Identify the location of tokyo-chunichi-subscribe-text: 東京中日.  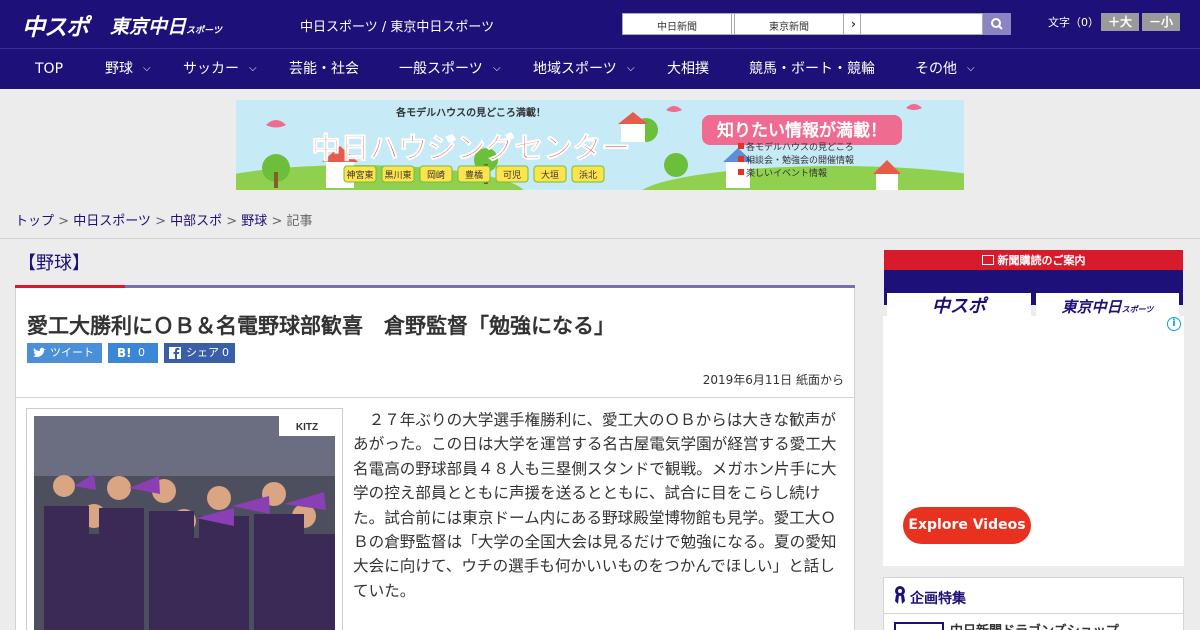
(1091, 307).